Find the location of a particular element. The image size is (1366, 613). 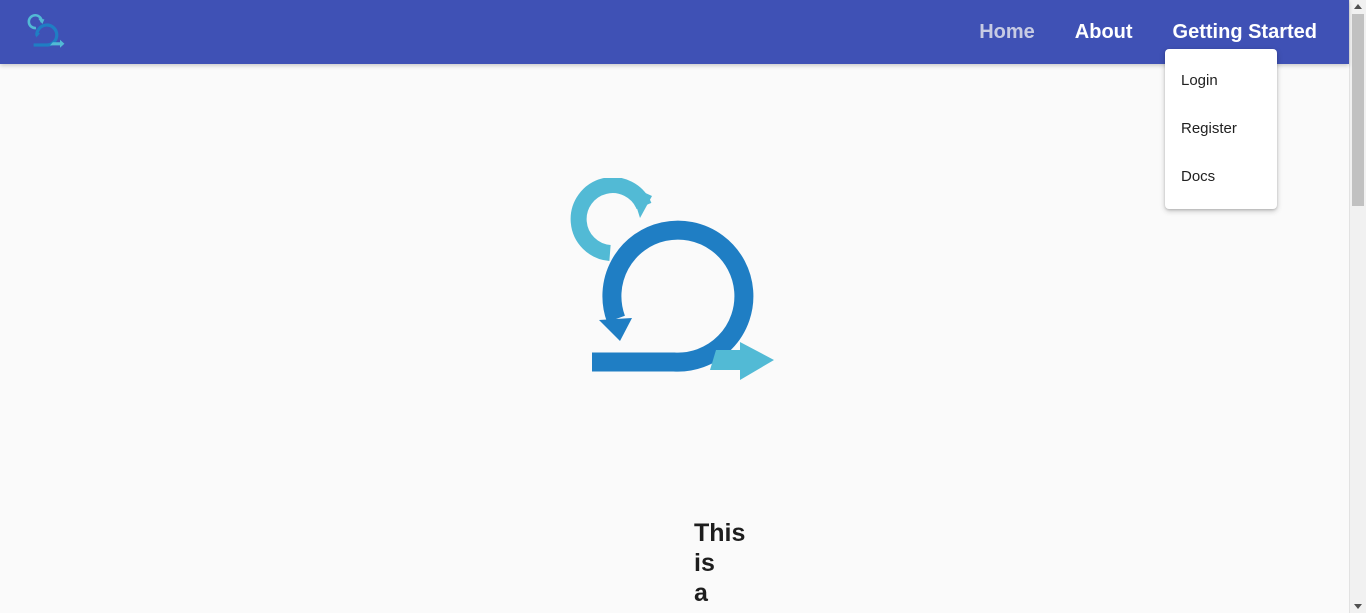

nav-link-about: About is located at coordinates (1104, 32).